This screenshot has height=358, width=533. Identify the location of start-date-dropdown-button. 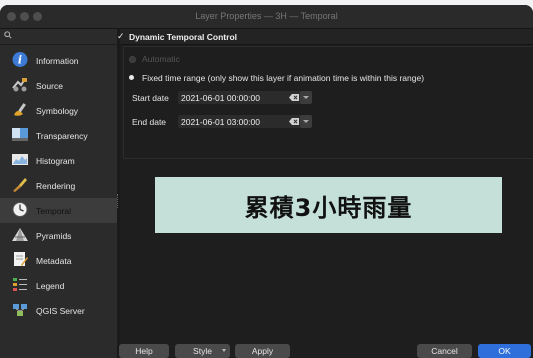
(306, 97).